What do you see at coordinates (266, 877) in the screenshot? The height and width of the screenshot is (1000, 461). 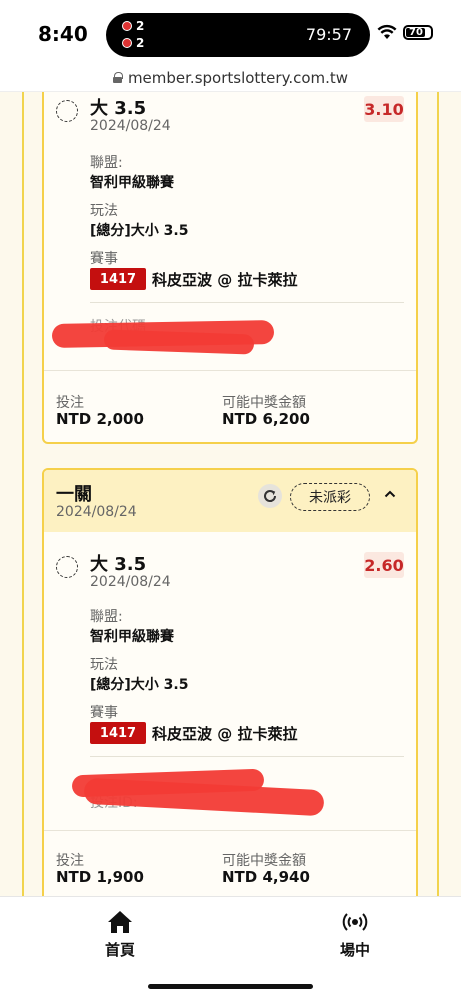 I see `payout-value: NTD 4,940` at bounding box center [266, 877].